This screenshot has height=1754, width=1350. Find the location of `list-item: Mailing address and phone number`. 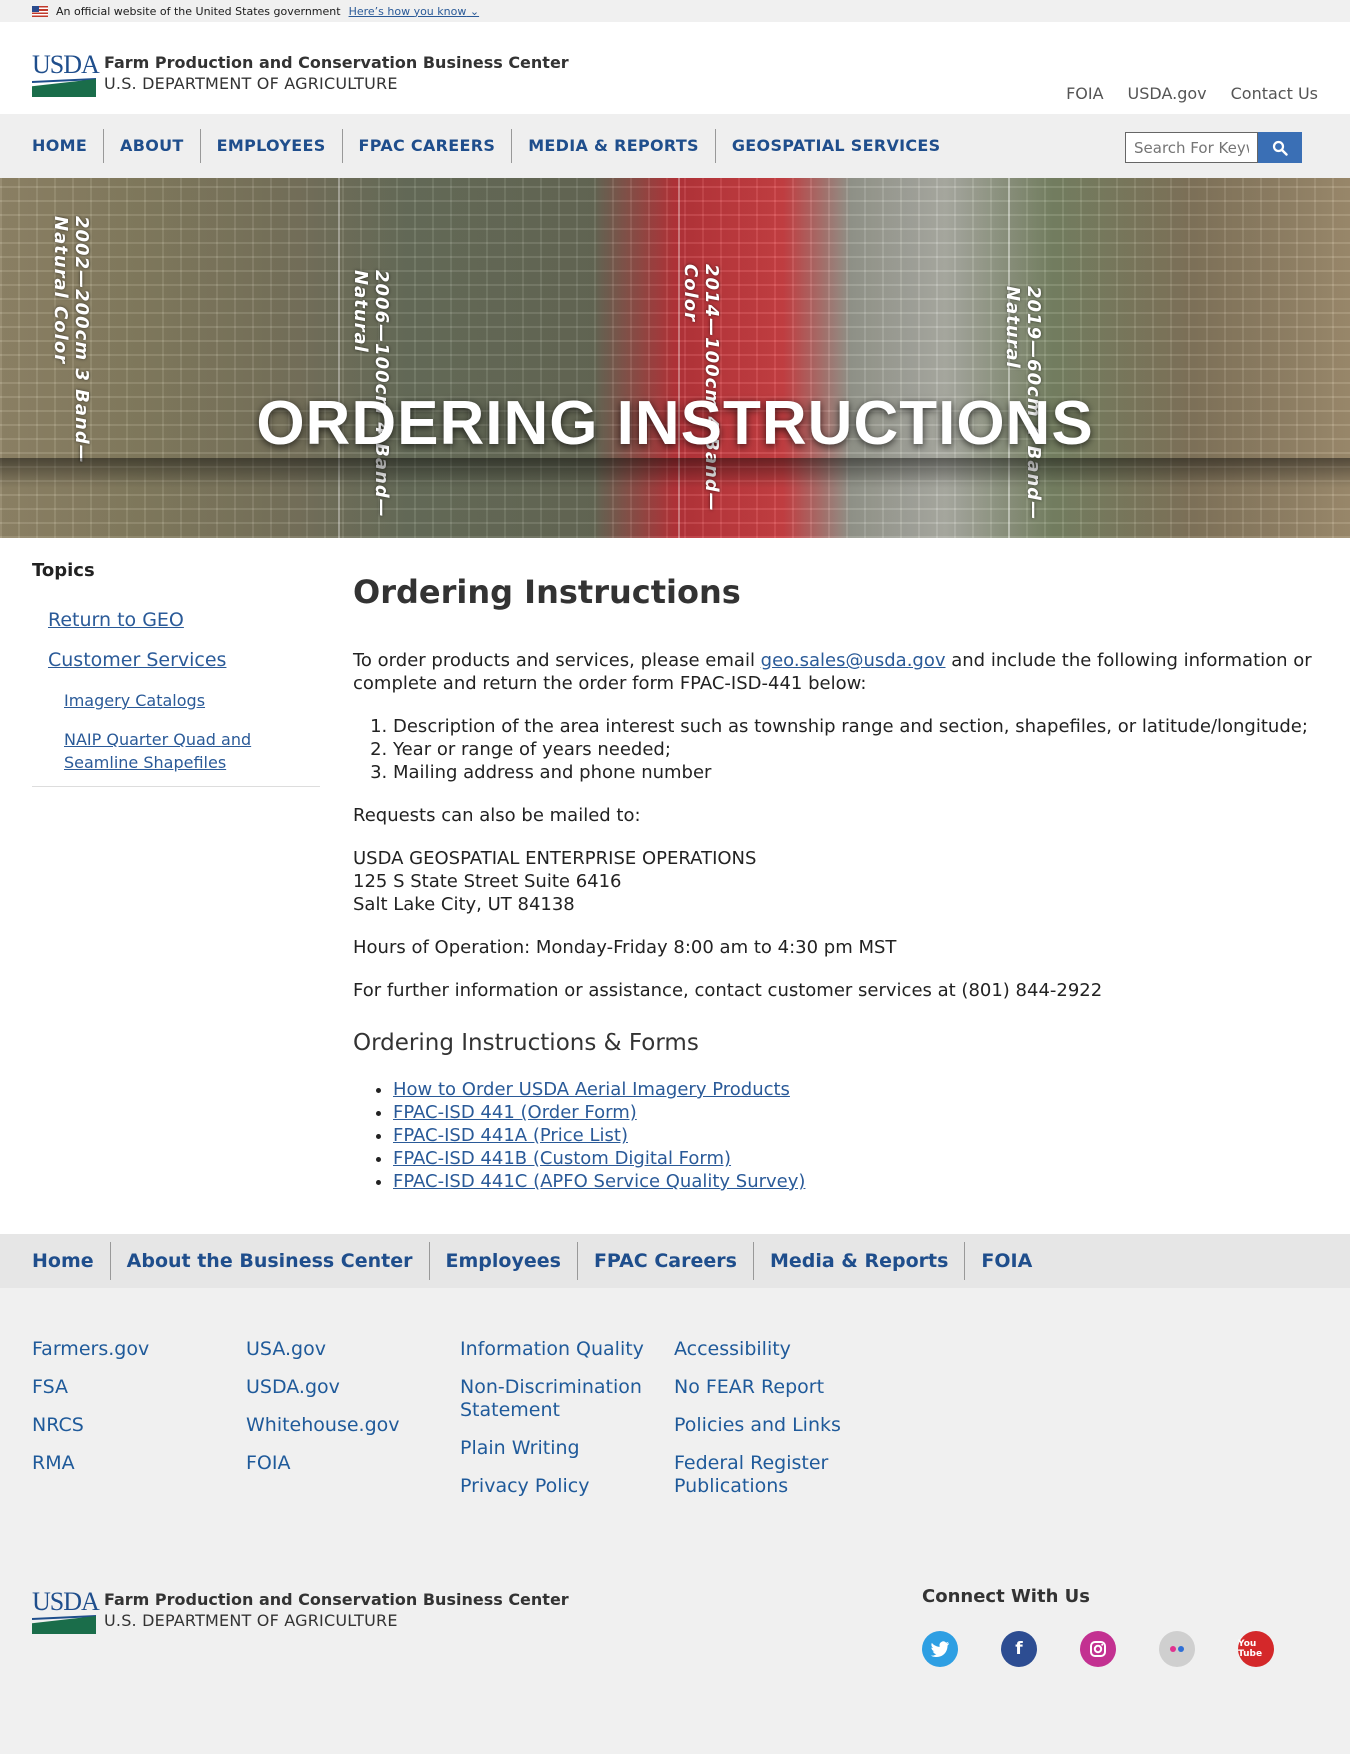

list-item: Mailing address and phone number is located at coordinates (853, 772).